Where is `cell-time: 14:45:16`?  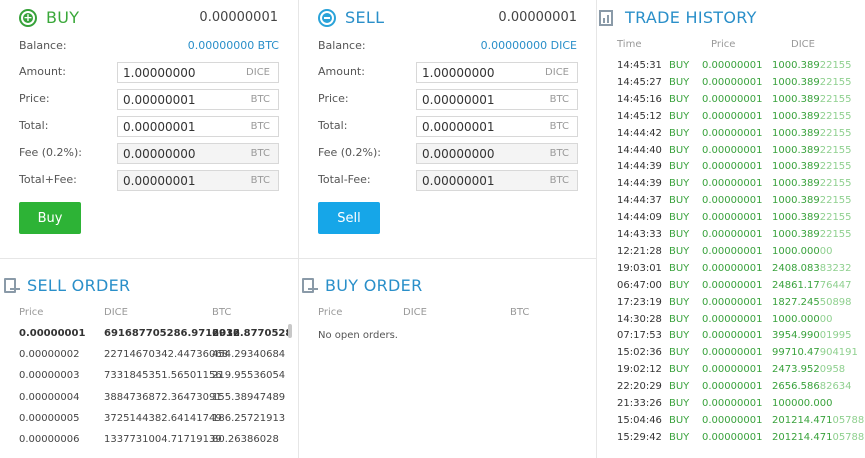 cell-time: 14:45:16 is located at coordinates (639, 99).